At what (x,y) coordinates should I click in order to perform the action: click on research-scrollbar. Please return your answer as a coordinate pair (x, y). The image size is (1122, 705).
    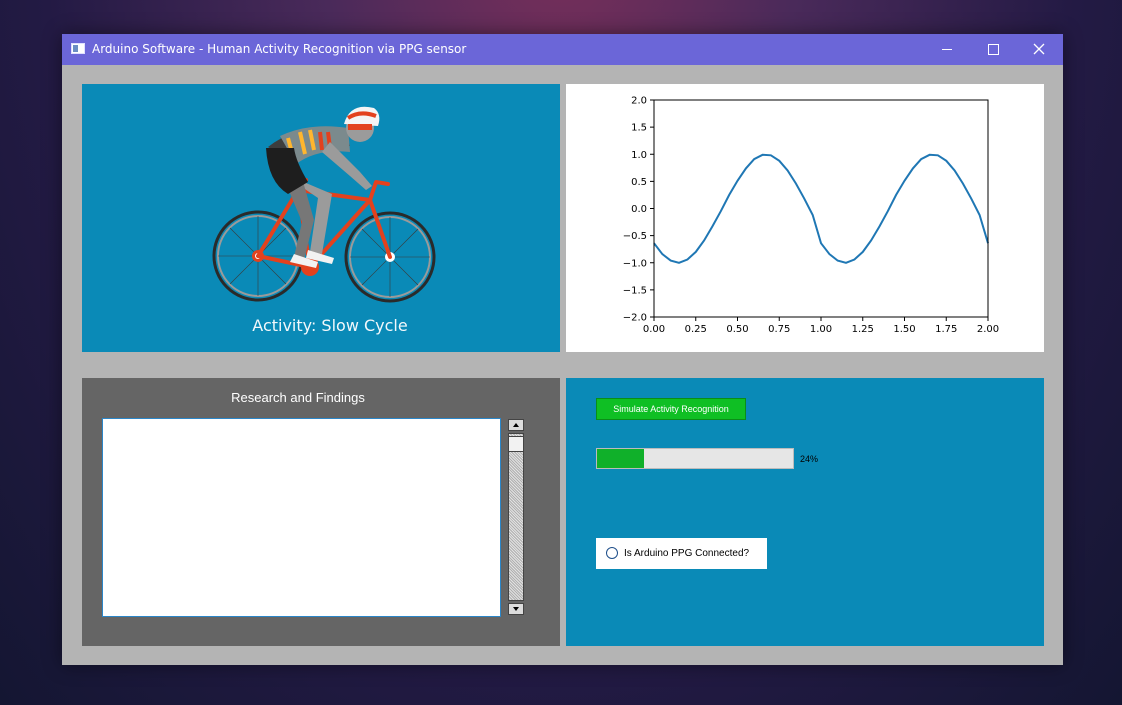
    Looking at the image, I should click on (517, 518).